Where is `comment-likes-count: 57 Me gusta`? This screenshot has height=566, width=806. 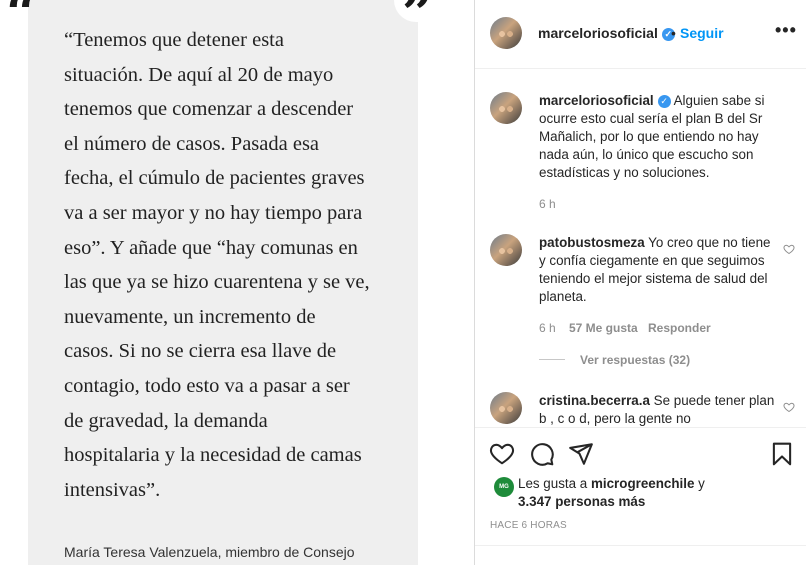 comment-likes-count: 57 Me gusta is located at coordinates (603, 328).